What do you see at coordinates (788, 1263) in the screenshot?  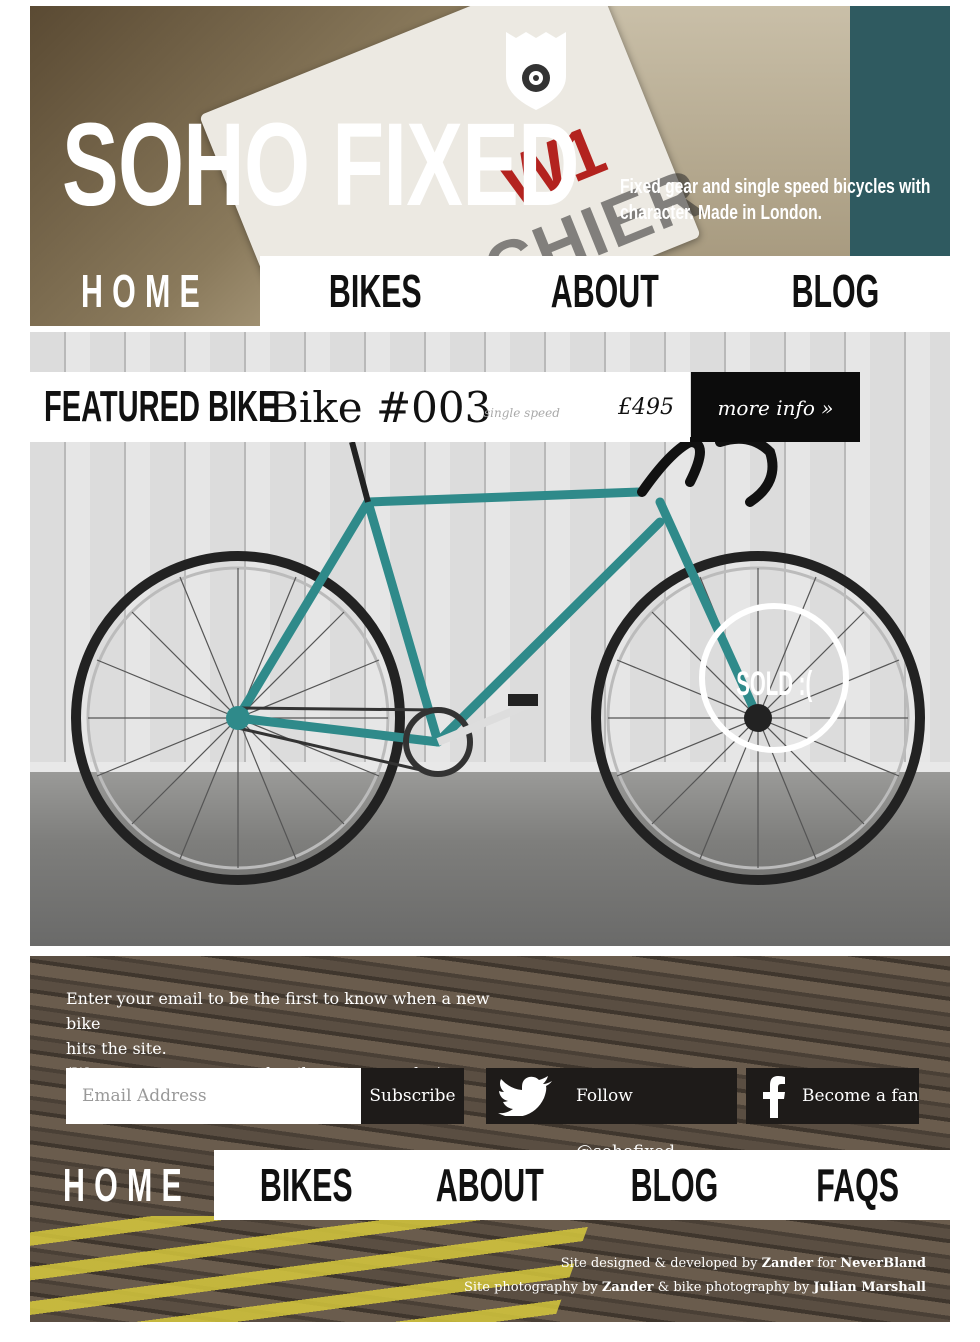 I see `credits-designer-link: Zander` at bounding box center [788, 1263].